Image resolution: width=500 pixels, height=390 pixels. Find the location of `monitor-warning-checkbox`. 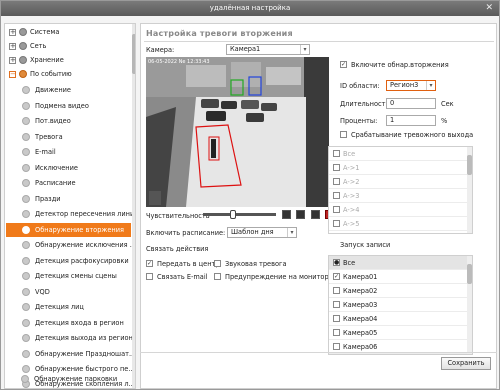

monitor-warning-checkbox is located at coordinates (217, 276).